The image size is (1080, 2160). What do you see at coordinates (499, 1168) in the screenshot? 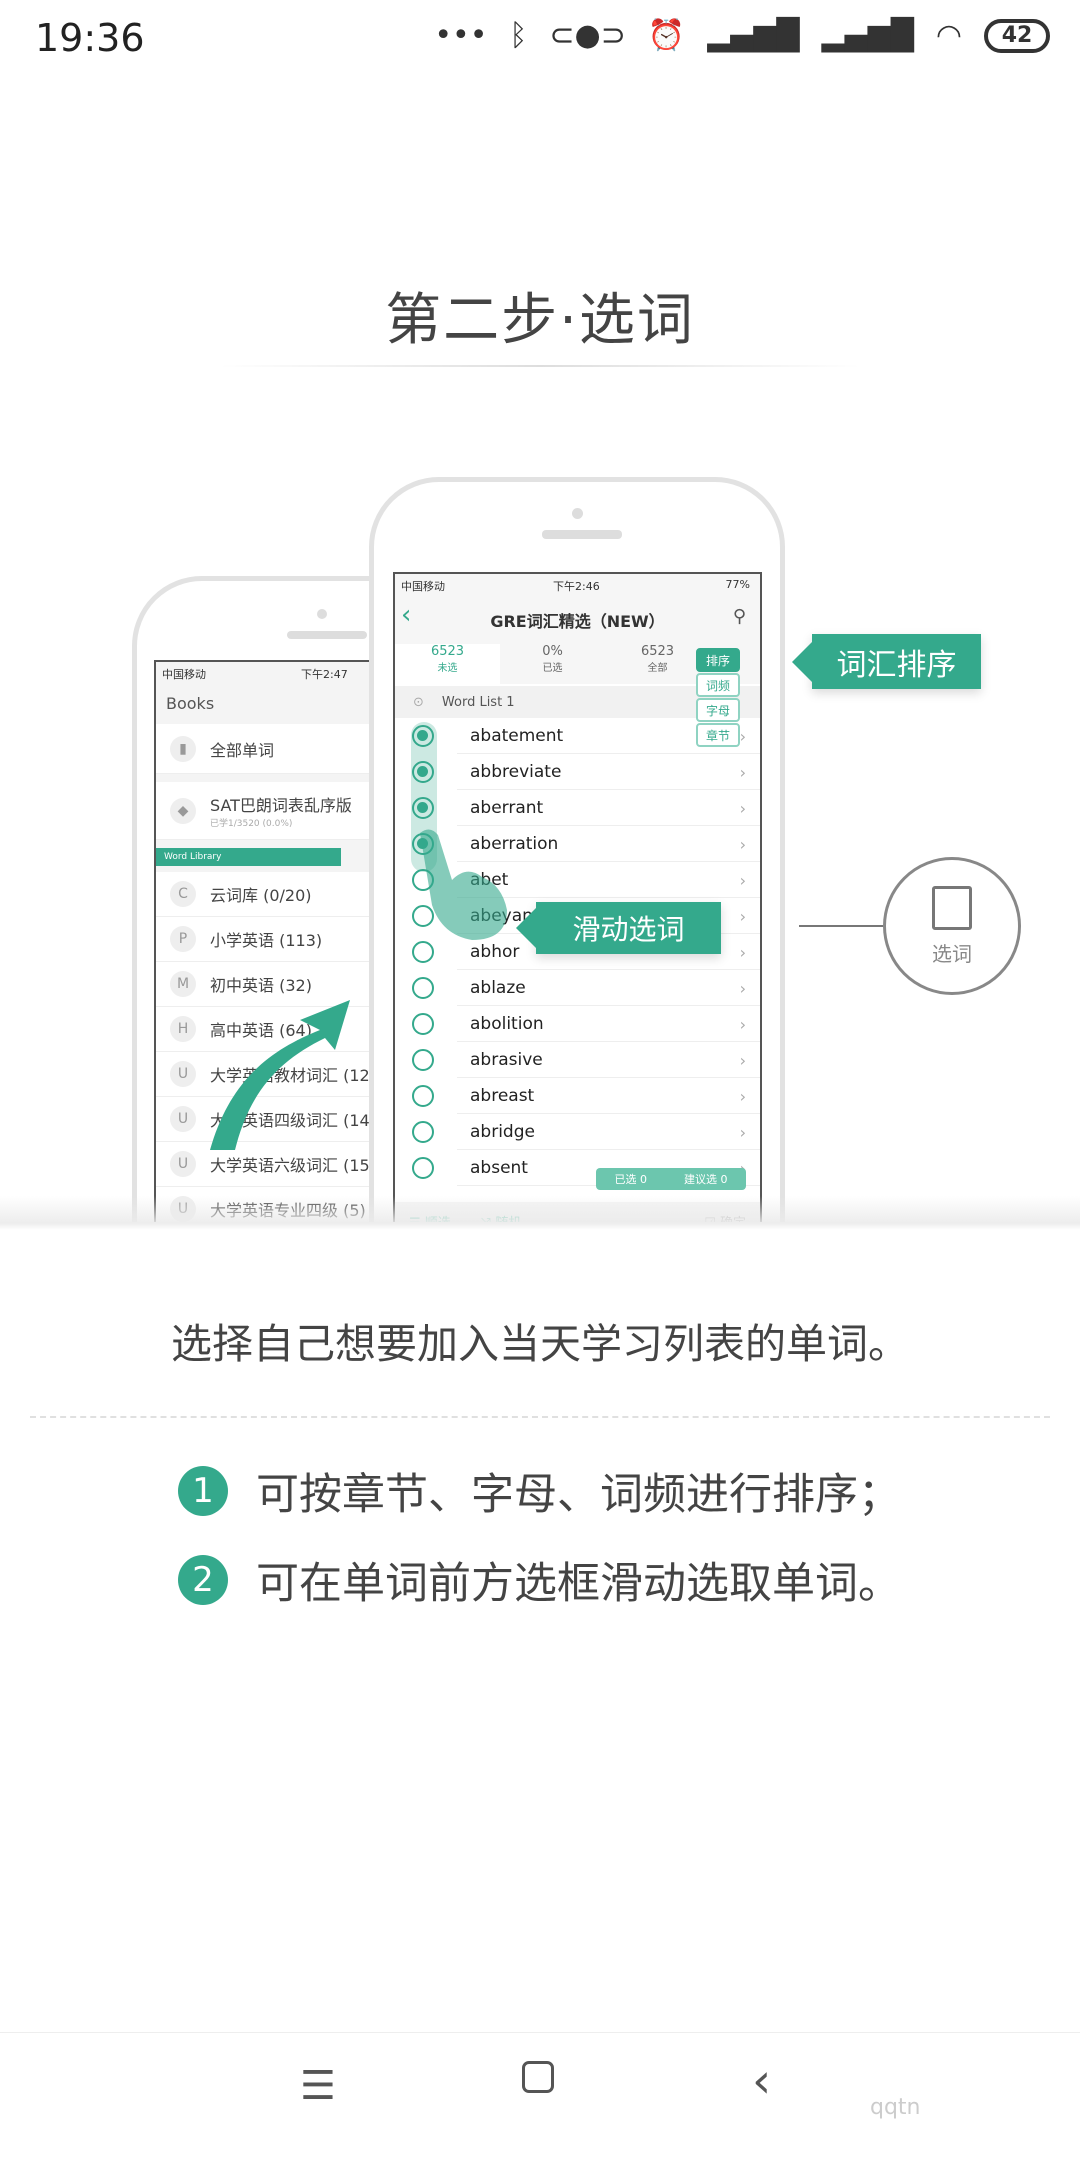
I see `word-label: absent` at bounding box center [499, 1168].